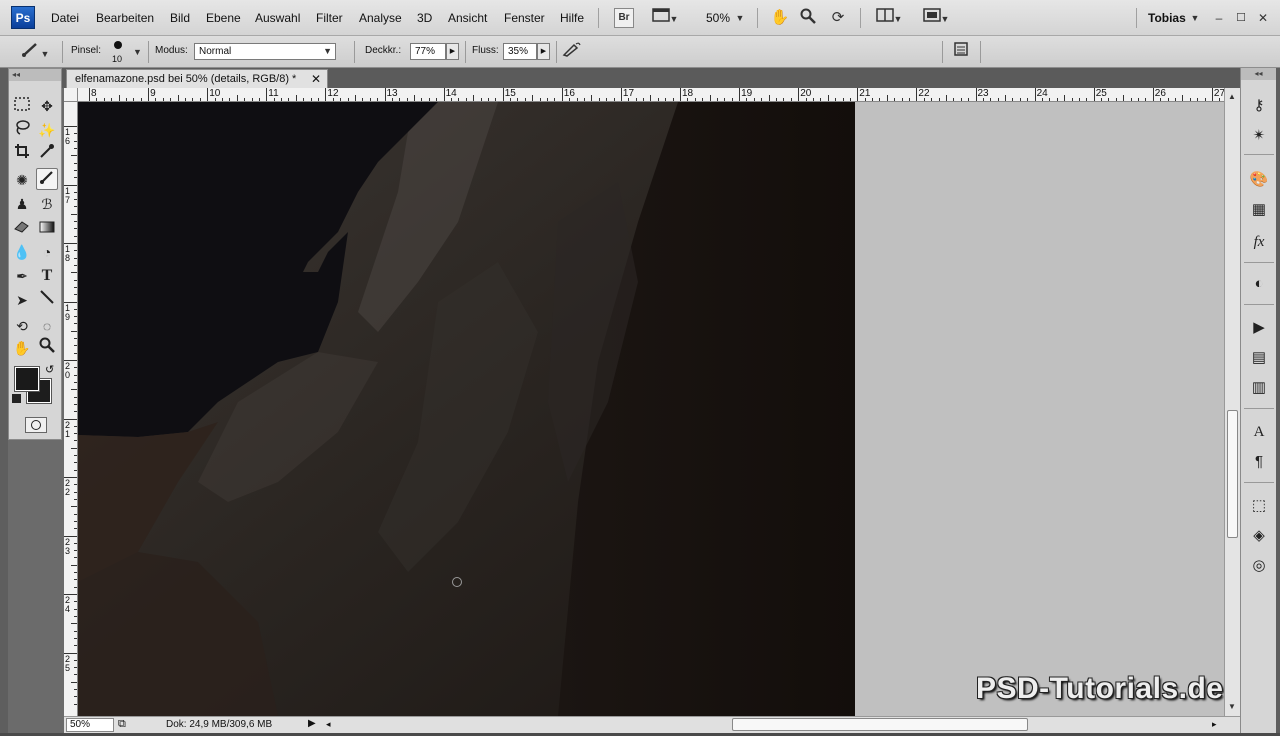 This screenshot has width=1280, height=736. Describe the element at coordinates (47, 154) in the screenshot. I see `eyedropper-icon` at that location.